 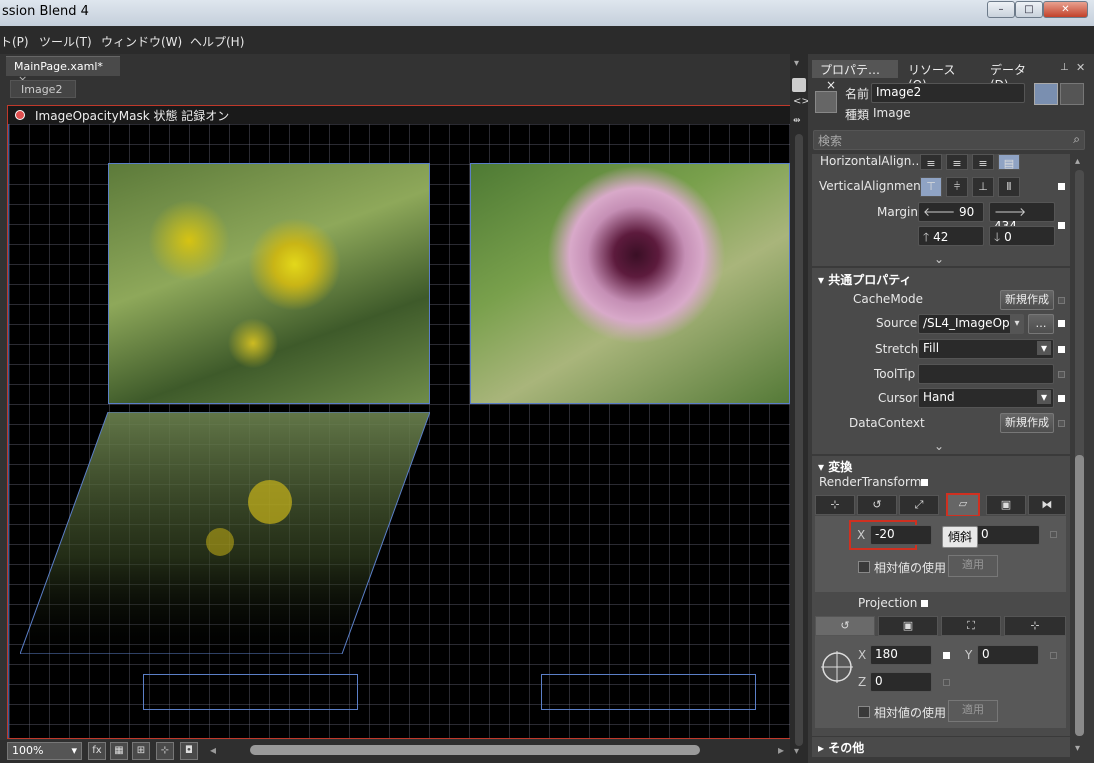 I want to click on align-left-icon: ≡, so click(x=931, y=162).